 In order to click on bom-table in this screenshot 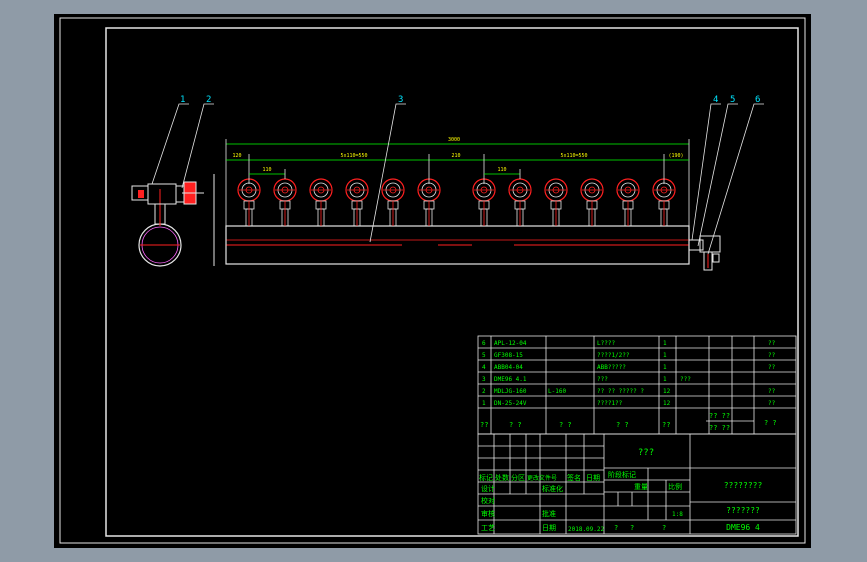, I will do `click(637, 385)`.